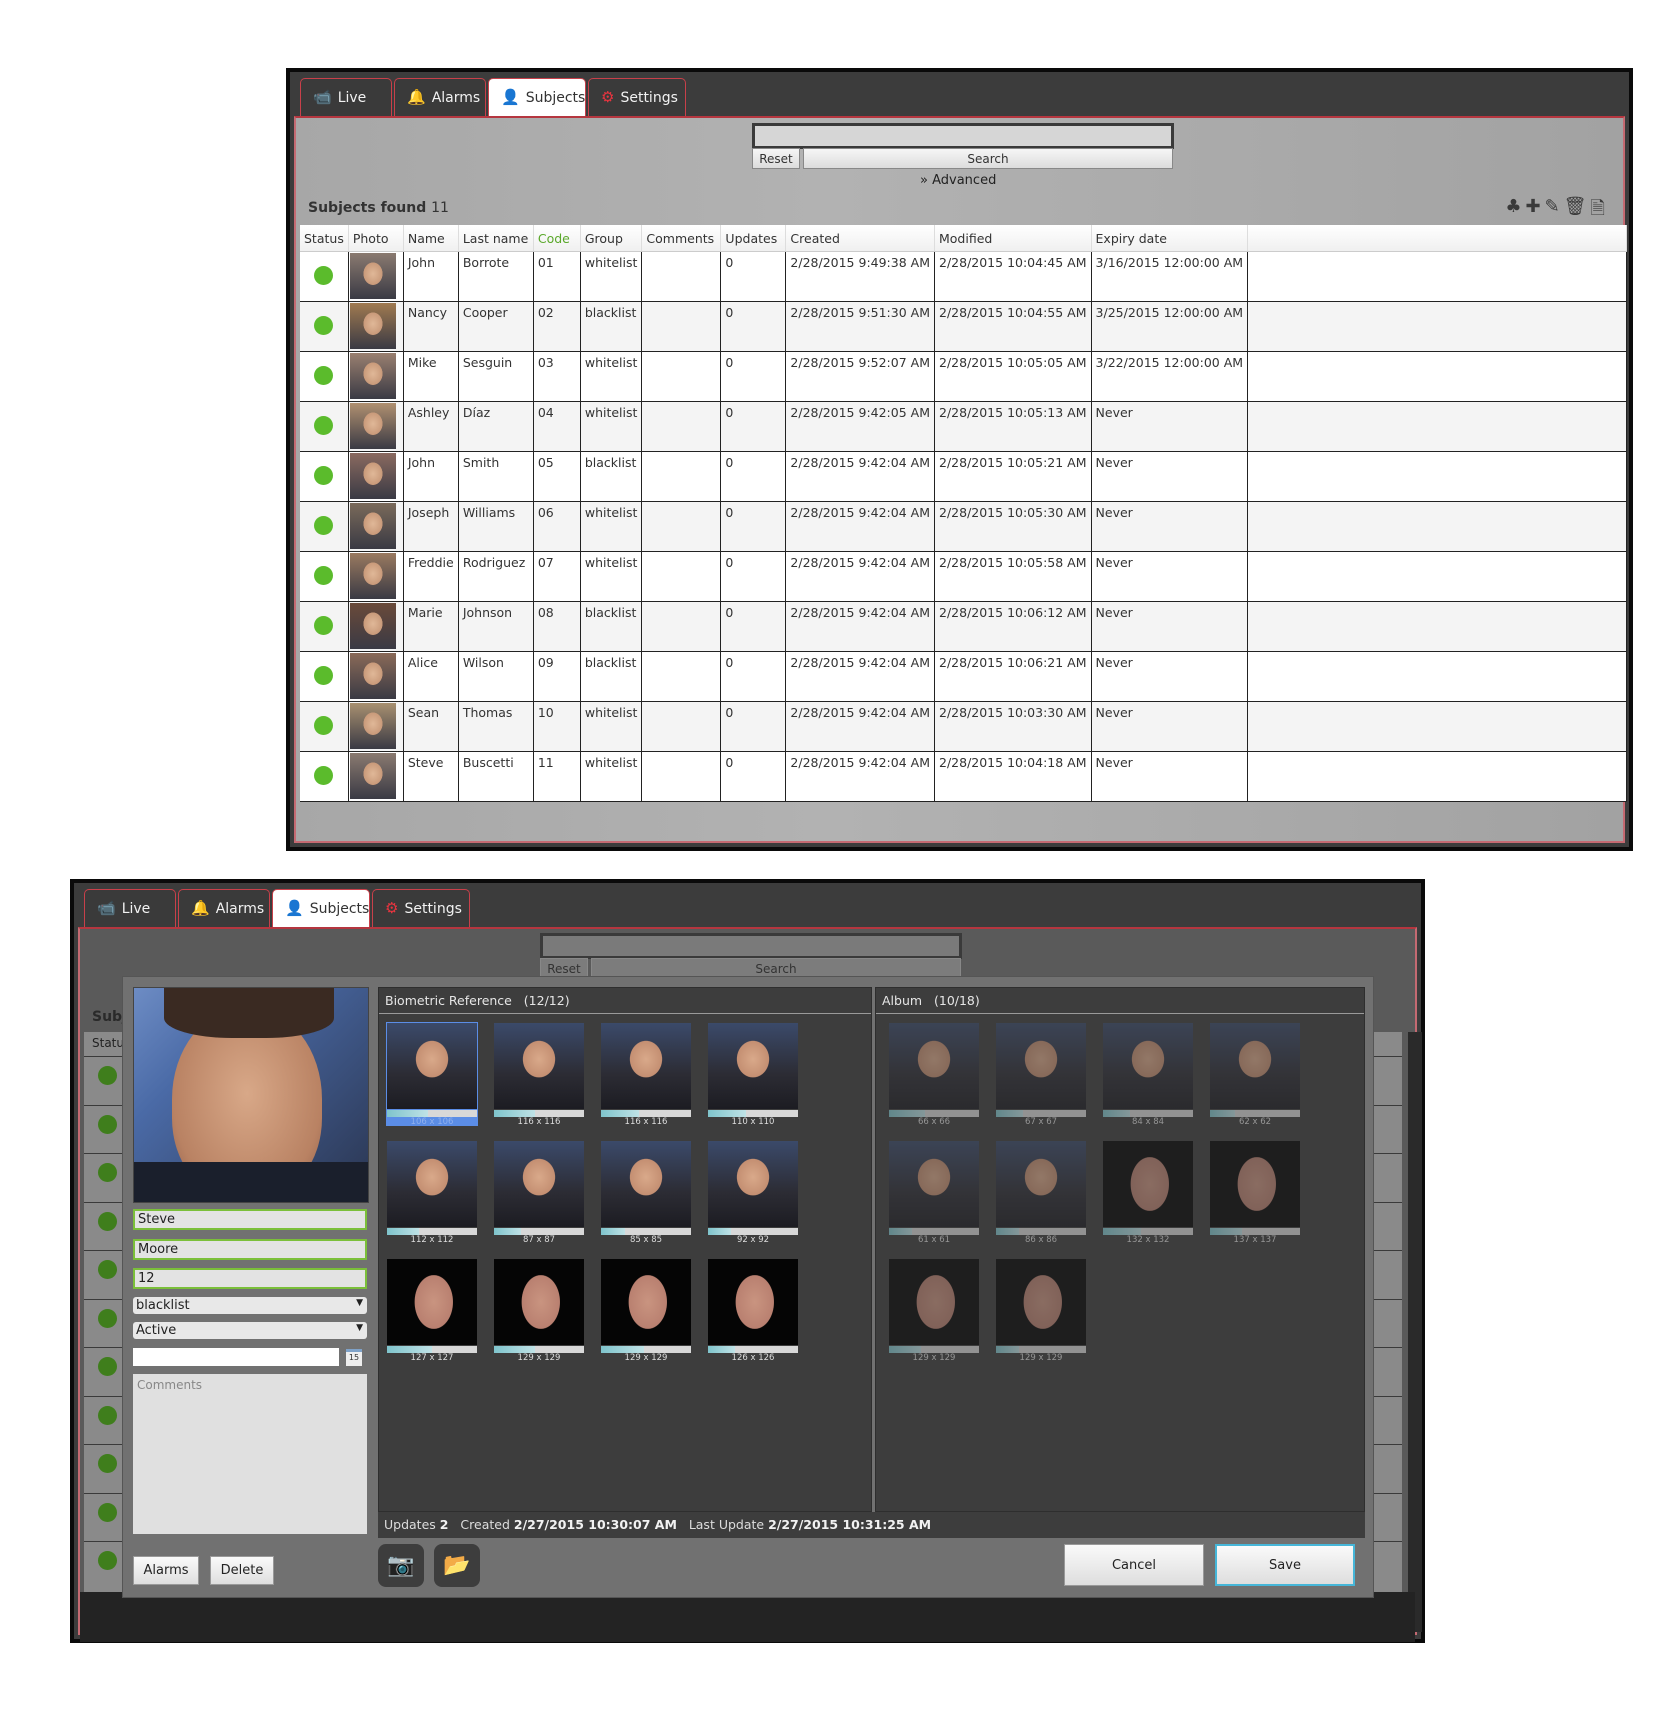 The height and width of the screenshot is (1716, 1671). I want to click on column-header-status: Status, so click(324, 238).